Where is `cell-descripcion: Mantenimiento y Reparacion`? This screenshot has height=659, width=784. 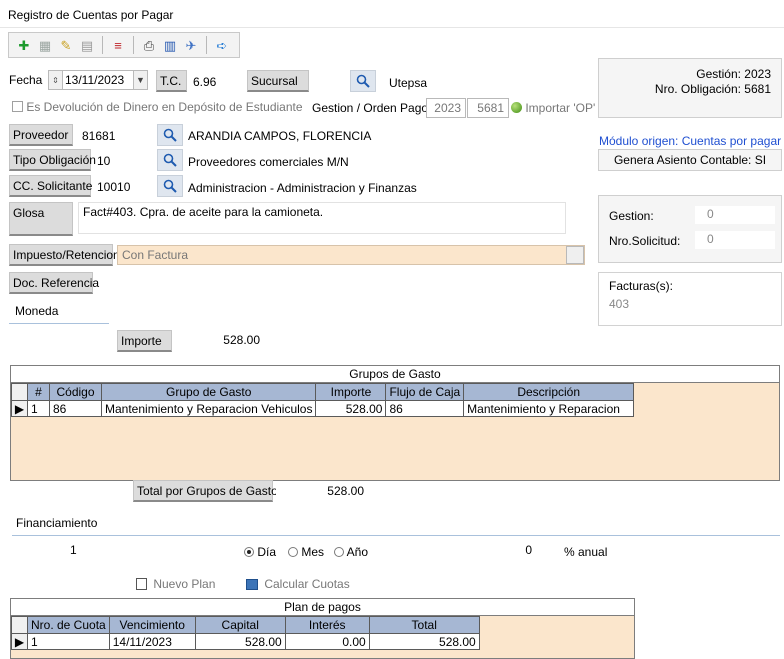 cell-descripcion: Mantenimiento y Reparacion is located at coordinates (549, 408).